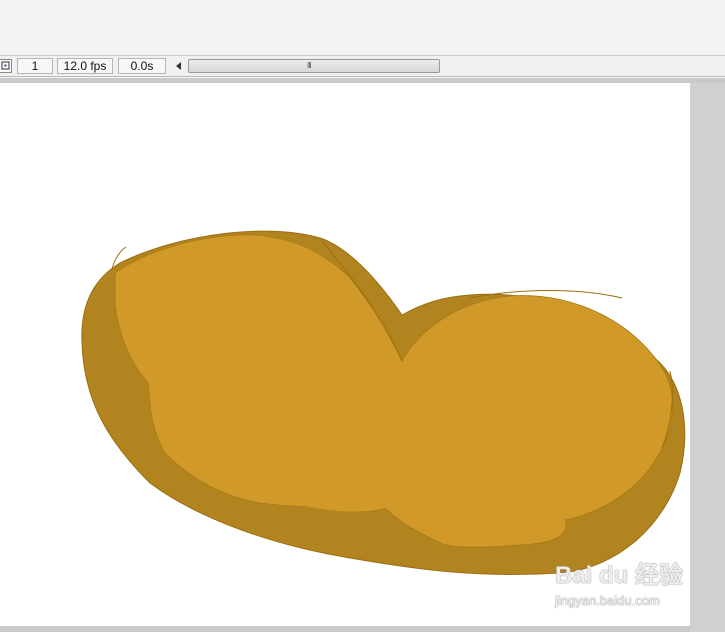 The width and height of the screenshot is (725, 632). I want to click on scrollbar-grip: III, so click(313, 66).